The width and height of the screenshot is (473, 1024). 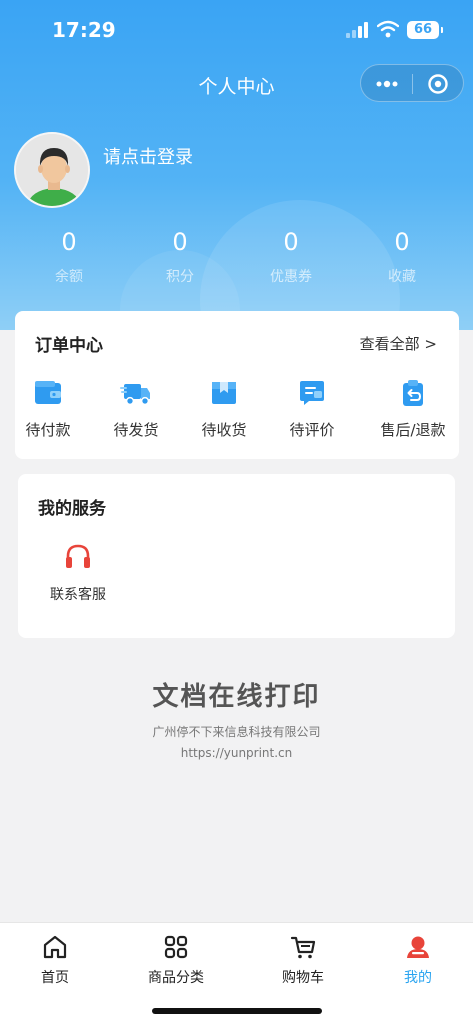 I want to click on stat-coupons: 0 优惠券, so click(x=291, y=257).